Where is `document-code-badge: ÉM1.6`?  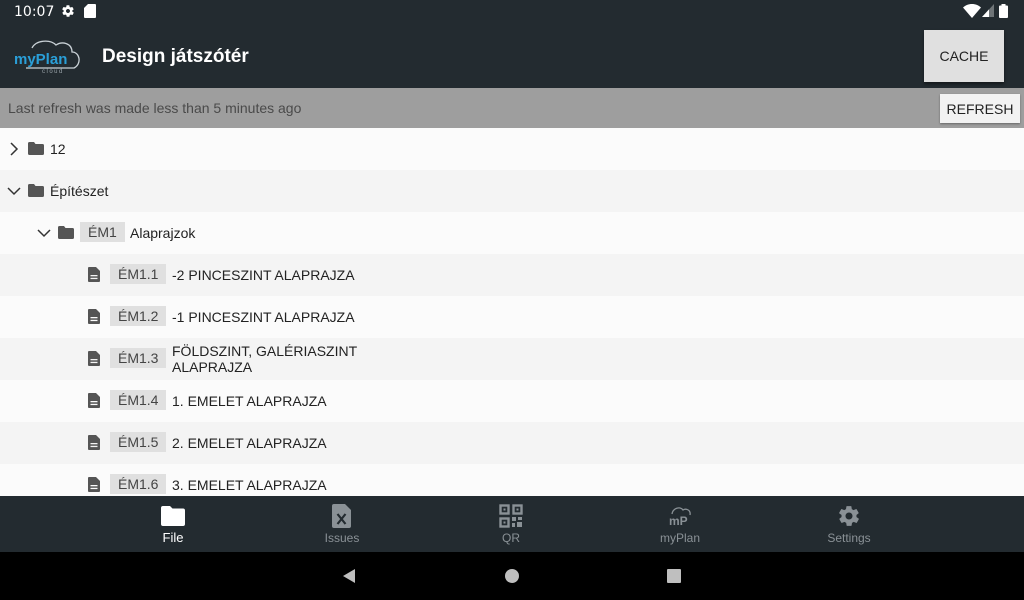 document-code-badge: ÉM1.6 is located at coordinates (138, 484).